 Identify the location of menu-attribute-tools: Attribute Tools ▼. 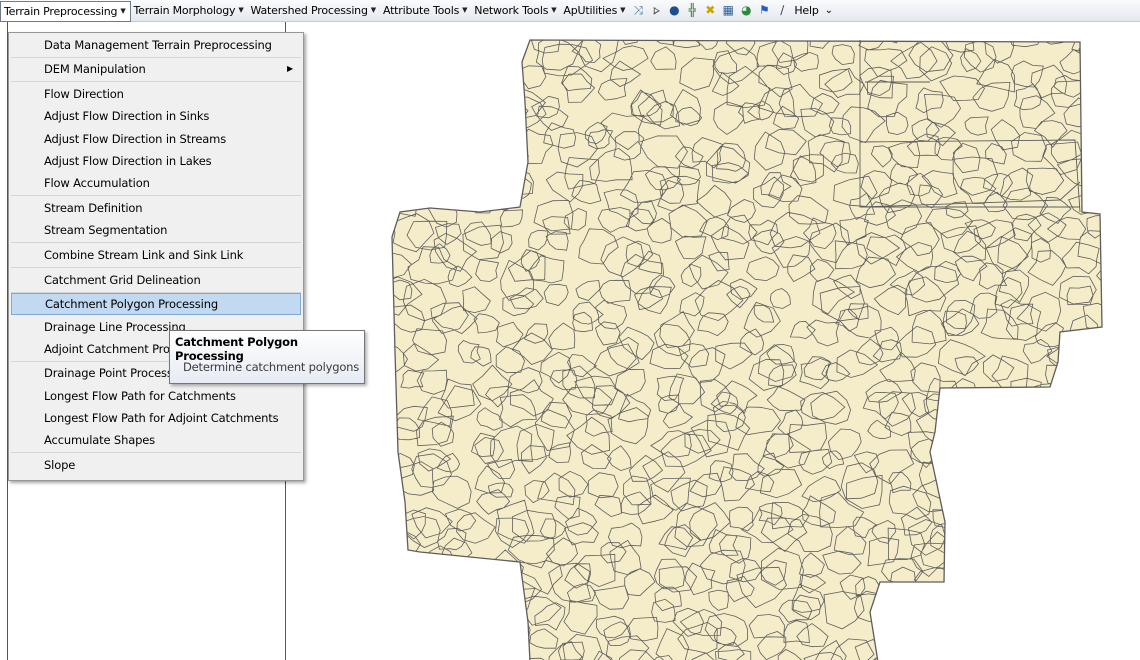
(425, 10).